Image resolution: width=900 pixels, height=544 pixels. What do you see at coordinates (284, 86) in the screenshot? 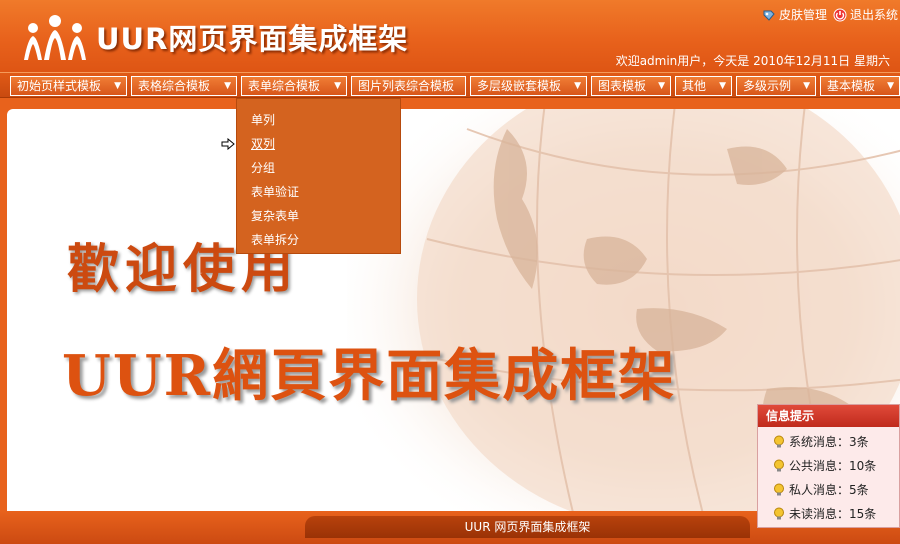
I see `nav-item-label: 表单综合模板` at bounding box center [284, 86].